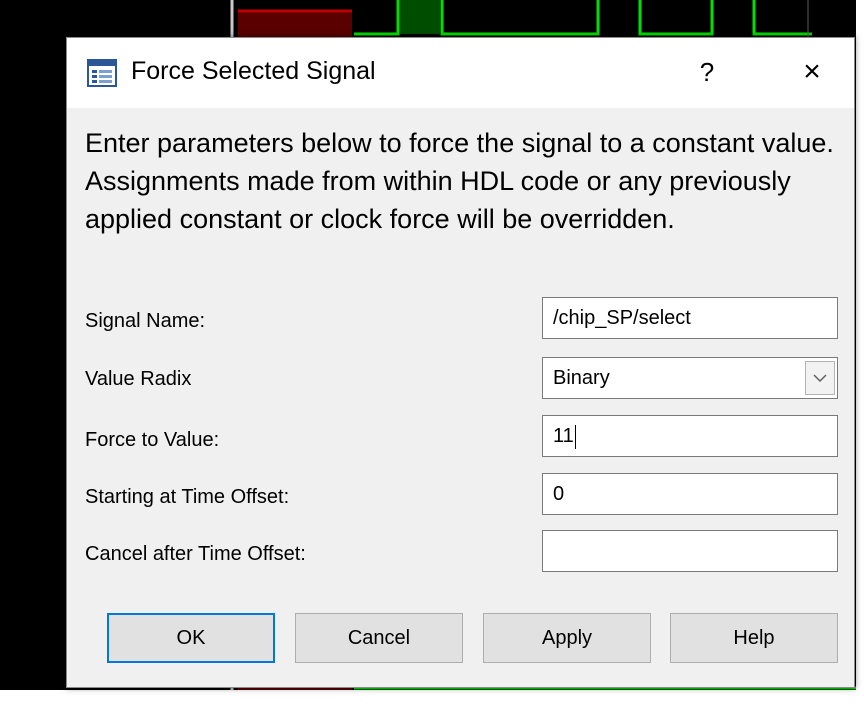 This screenshot has height=711, width=864. I want to click on apply-button: Apply, so click(567, 638).